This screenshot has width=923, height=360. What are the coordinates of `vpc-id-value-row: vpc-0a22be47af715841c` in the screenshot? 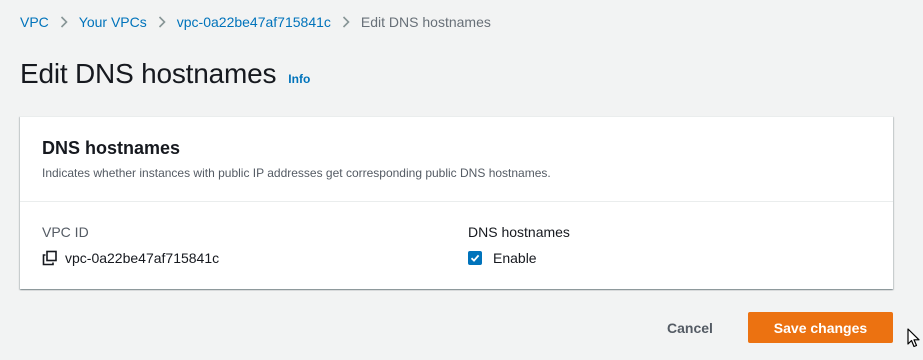 It's located at (130, 258).